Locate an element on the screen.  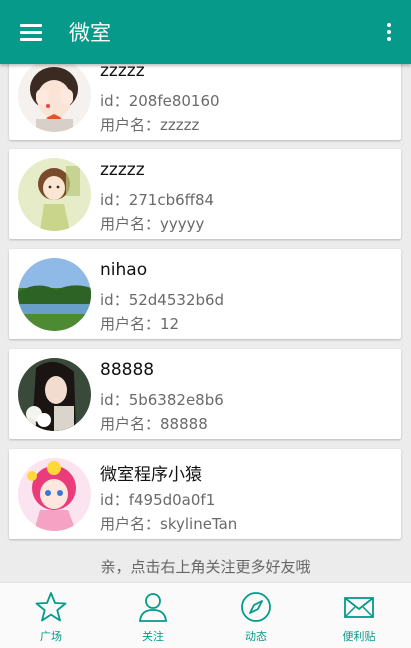
contact-name: 微室程序小猿 is located at coordinates (151, 475).